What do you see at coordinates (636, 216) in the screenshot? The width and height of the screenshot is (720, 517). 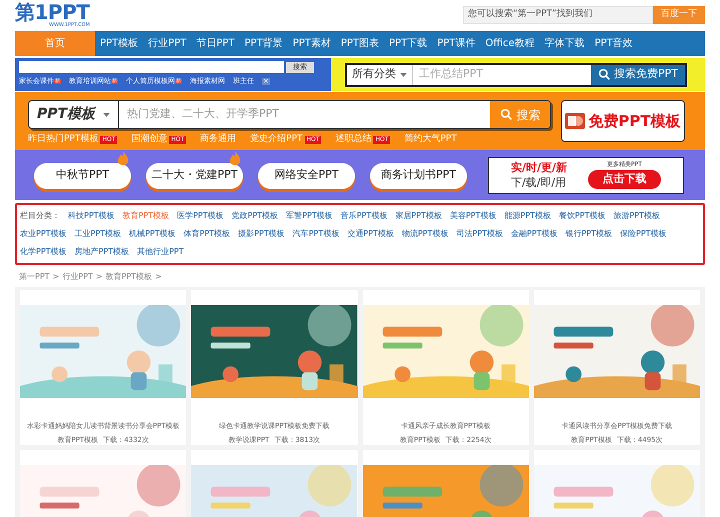 I see `category-link: 旅游PPT模板` at bounding box center [636, 216].